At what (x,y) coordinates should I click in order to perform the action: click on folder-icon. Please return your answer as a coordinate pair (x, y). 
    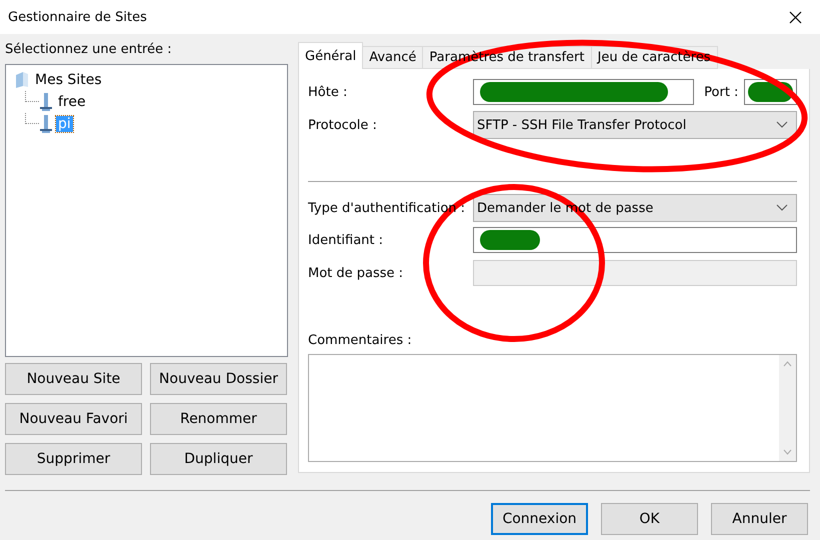
    Looking at the image, I should click on (22, 80).